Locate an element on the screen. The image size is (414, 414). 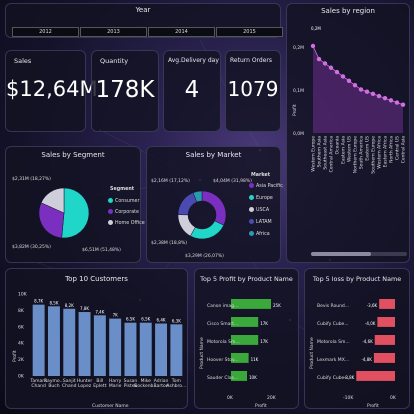
pie-slice-europe is located at coordinates (207, 230).